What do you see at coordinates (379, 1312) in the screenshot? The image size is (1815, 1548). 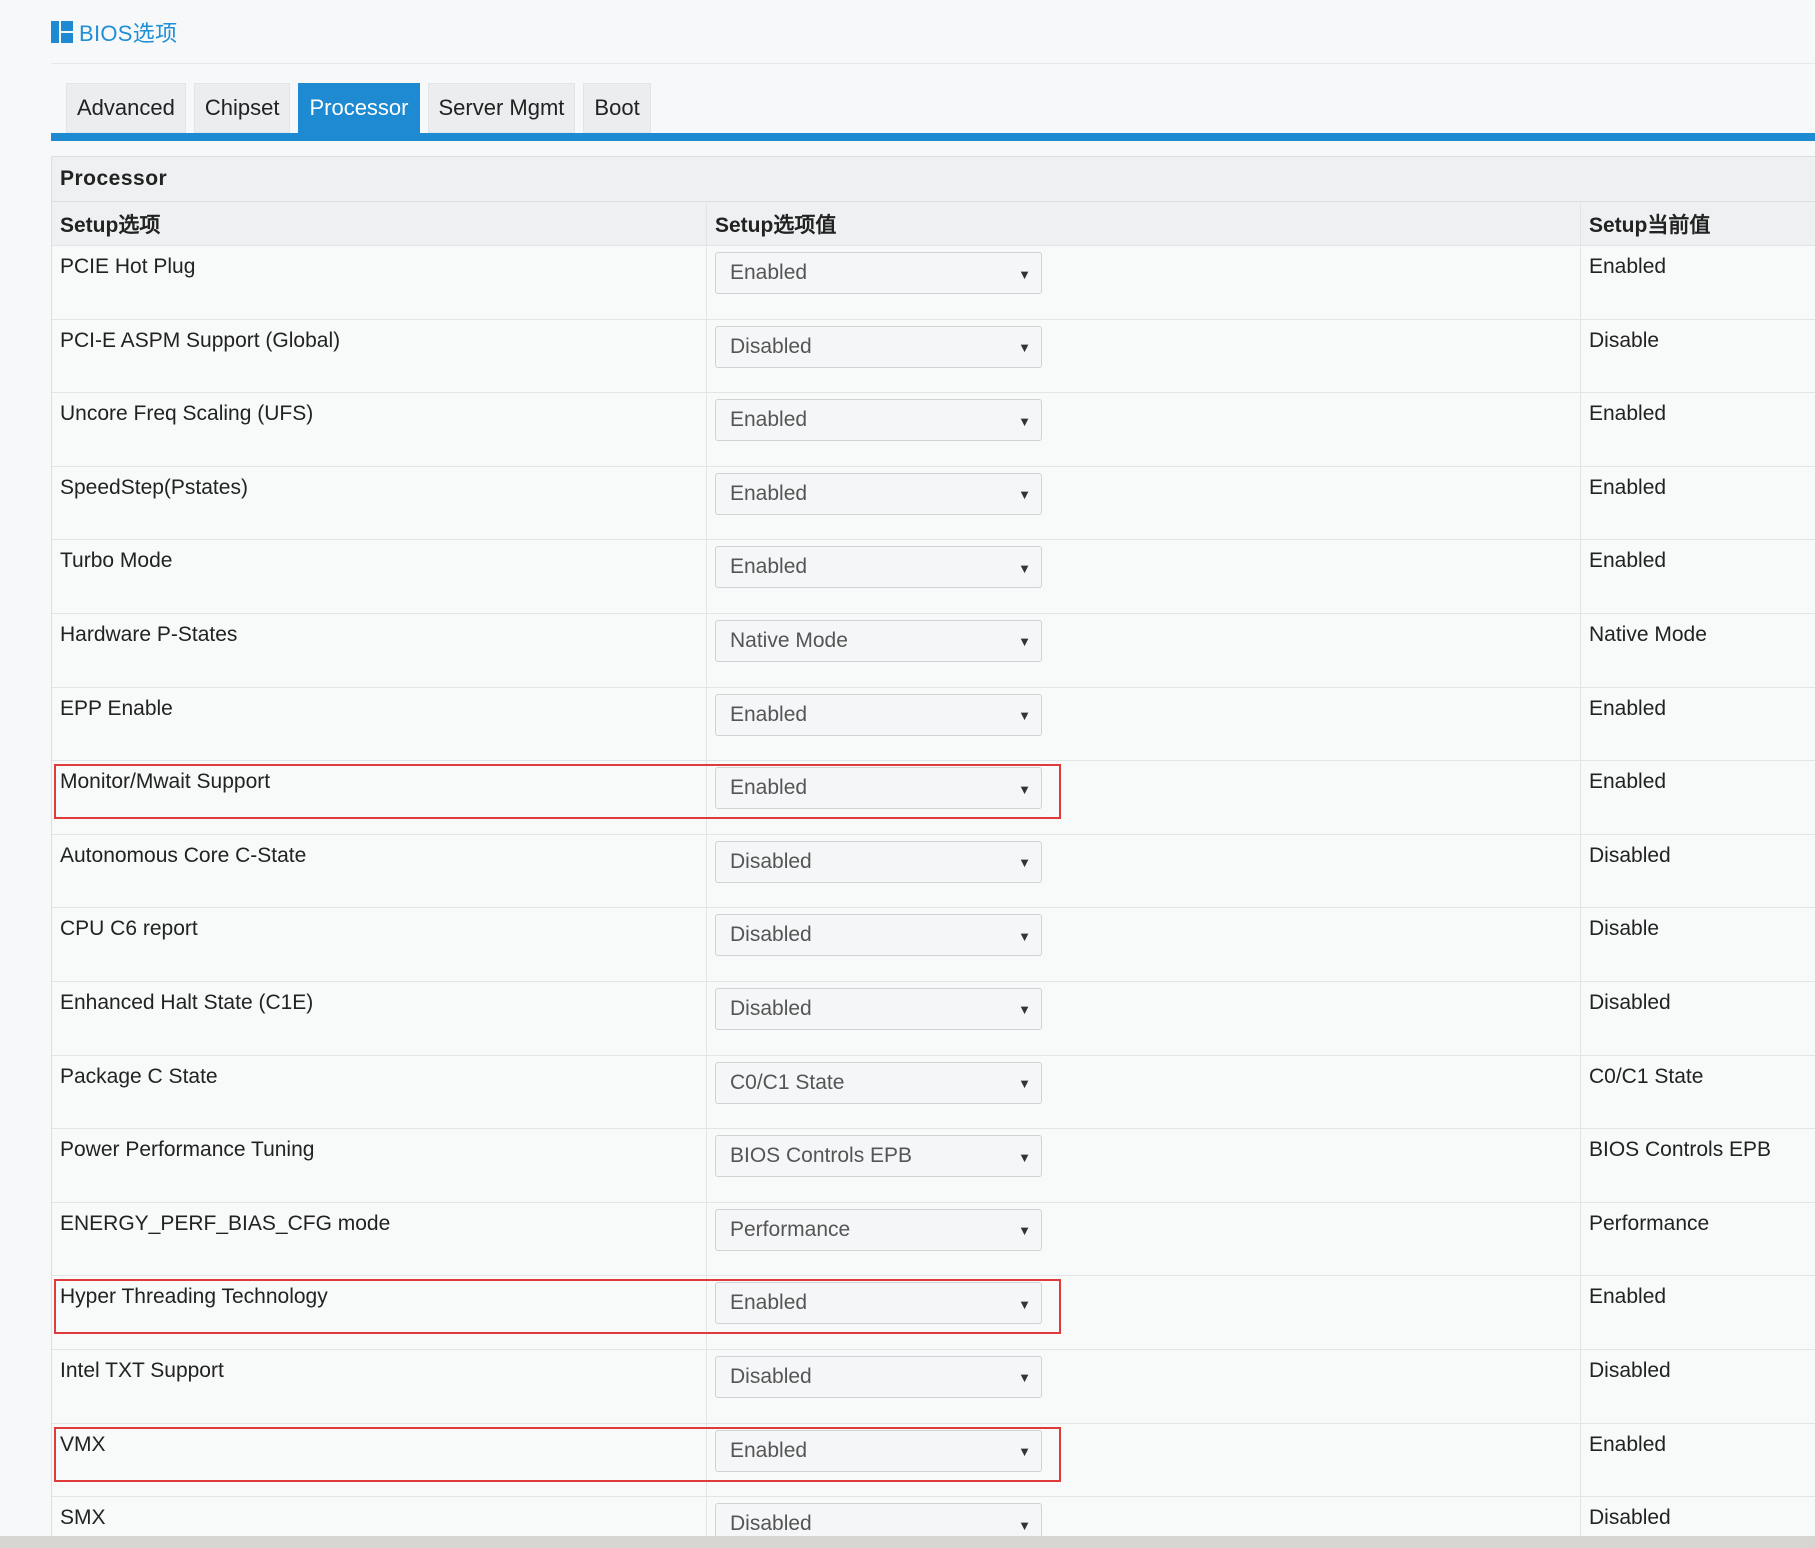 I see `setting-name: Hyper Threading Technology` at bounding box center [379, 1312].